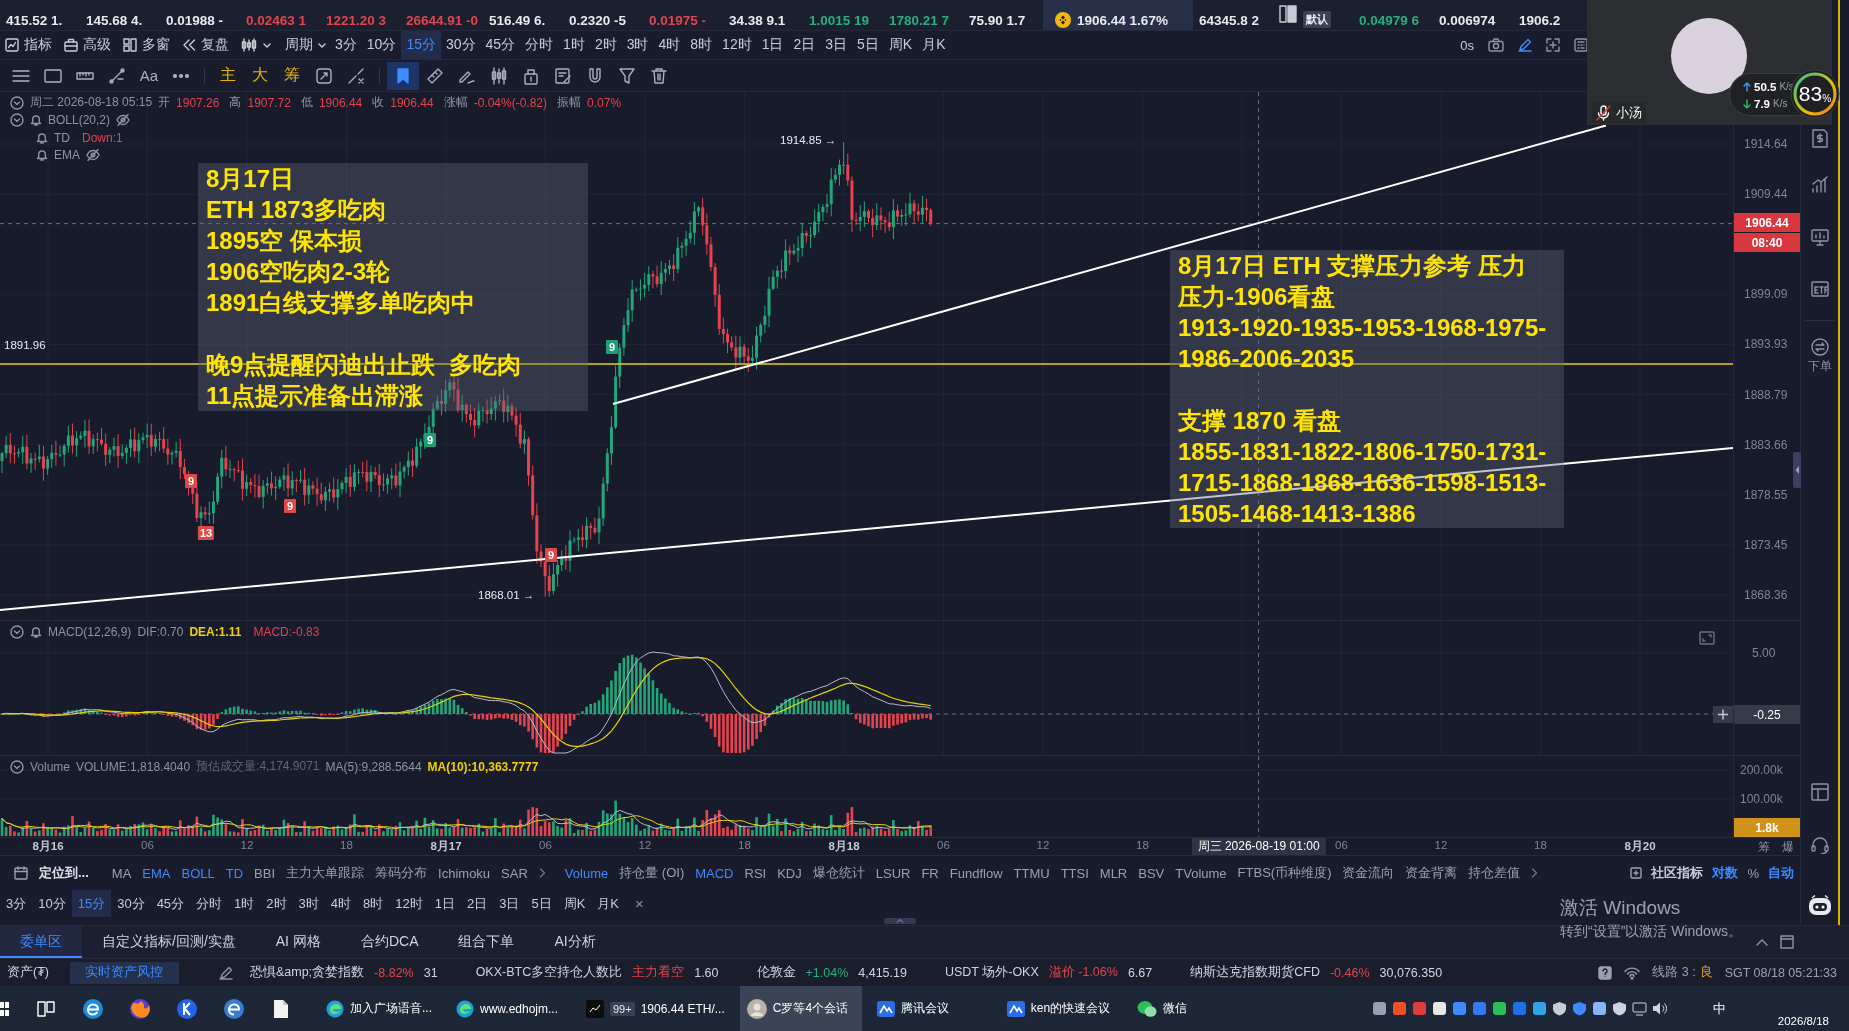 The width and height of the screenshot is (1849, 1031). Describe the element at coordinates (1579, 1008) in the screenshot. I see `shield-icon` at that location.